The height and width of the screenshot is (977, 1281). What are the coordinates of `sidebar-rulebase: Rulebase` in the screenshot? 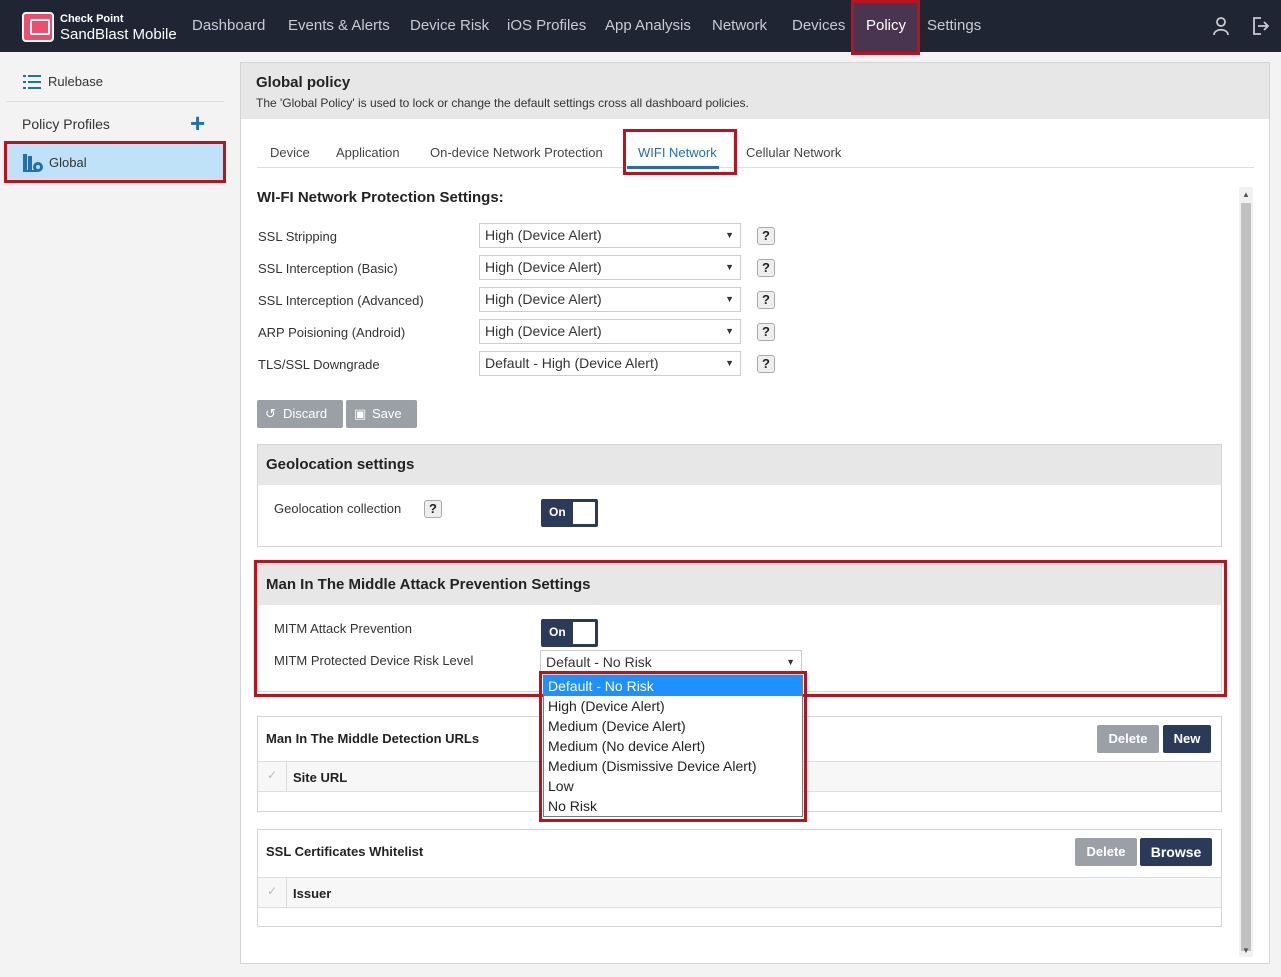 It's located at (115, 82).